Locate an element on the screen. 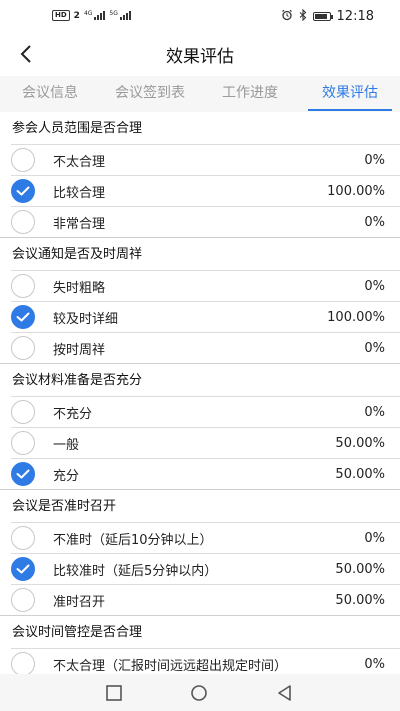 The width and height of the screenshot is (400, 711). sim1-signal-icon: 4G is located at coordinates (94, 15).